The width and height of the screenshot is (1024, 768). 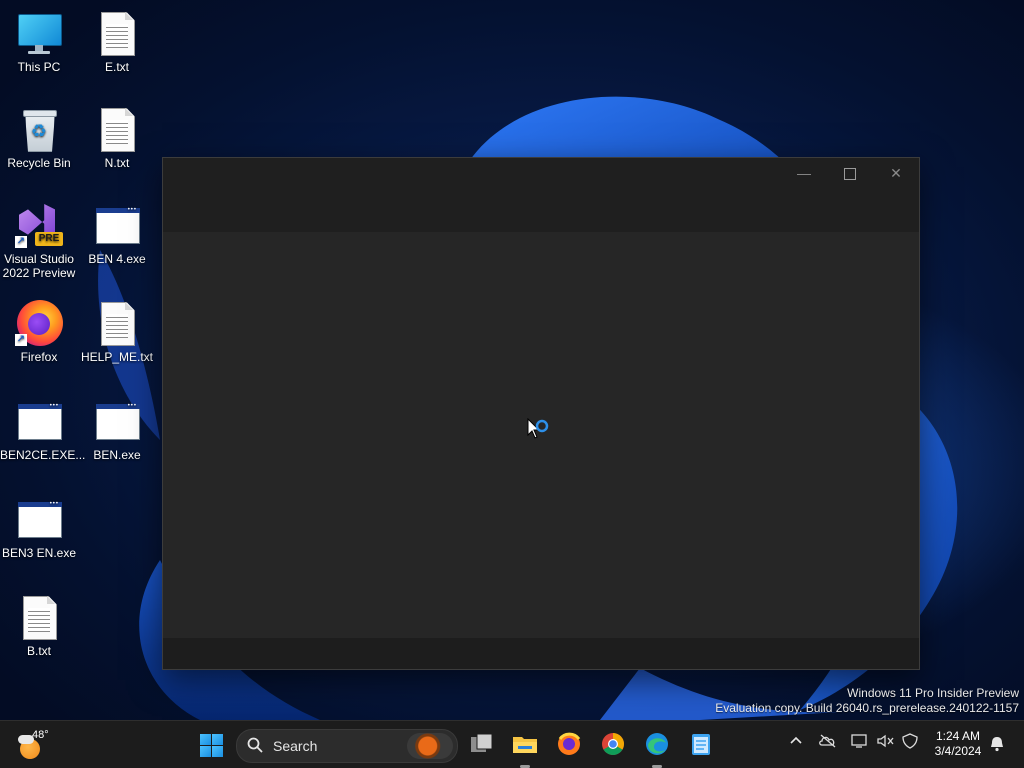 I want to click on monitor-icon, so click(x=39, y=34).